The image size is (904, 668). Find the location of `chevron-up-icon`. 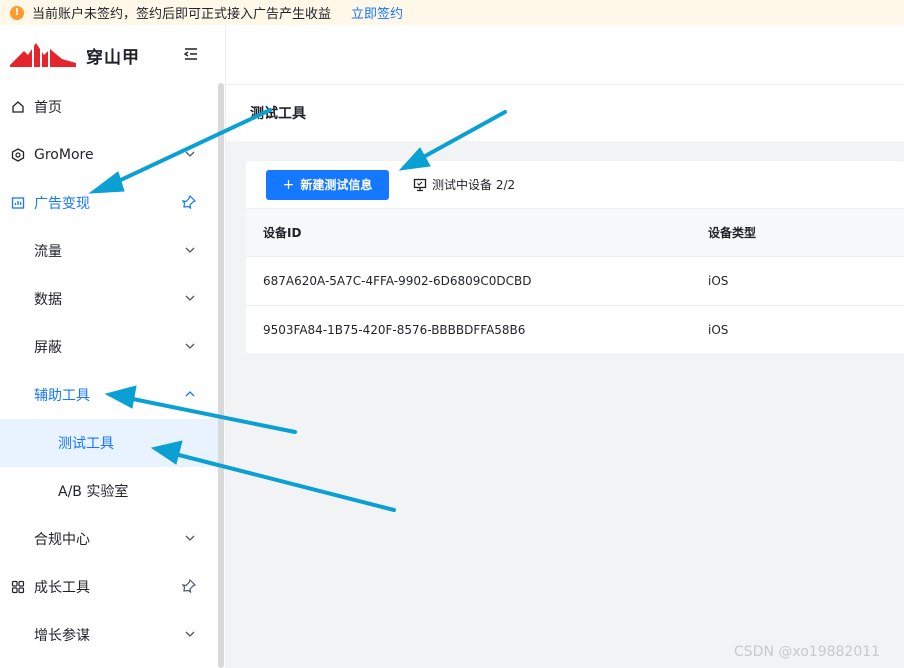

chevron-up-icon is located at coordinates (190, 394).